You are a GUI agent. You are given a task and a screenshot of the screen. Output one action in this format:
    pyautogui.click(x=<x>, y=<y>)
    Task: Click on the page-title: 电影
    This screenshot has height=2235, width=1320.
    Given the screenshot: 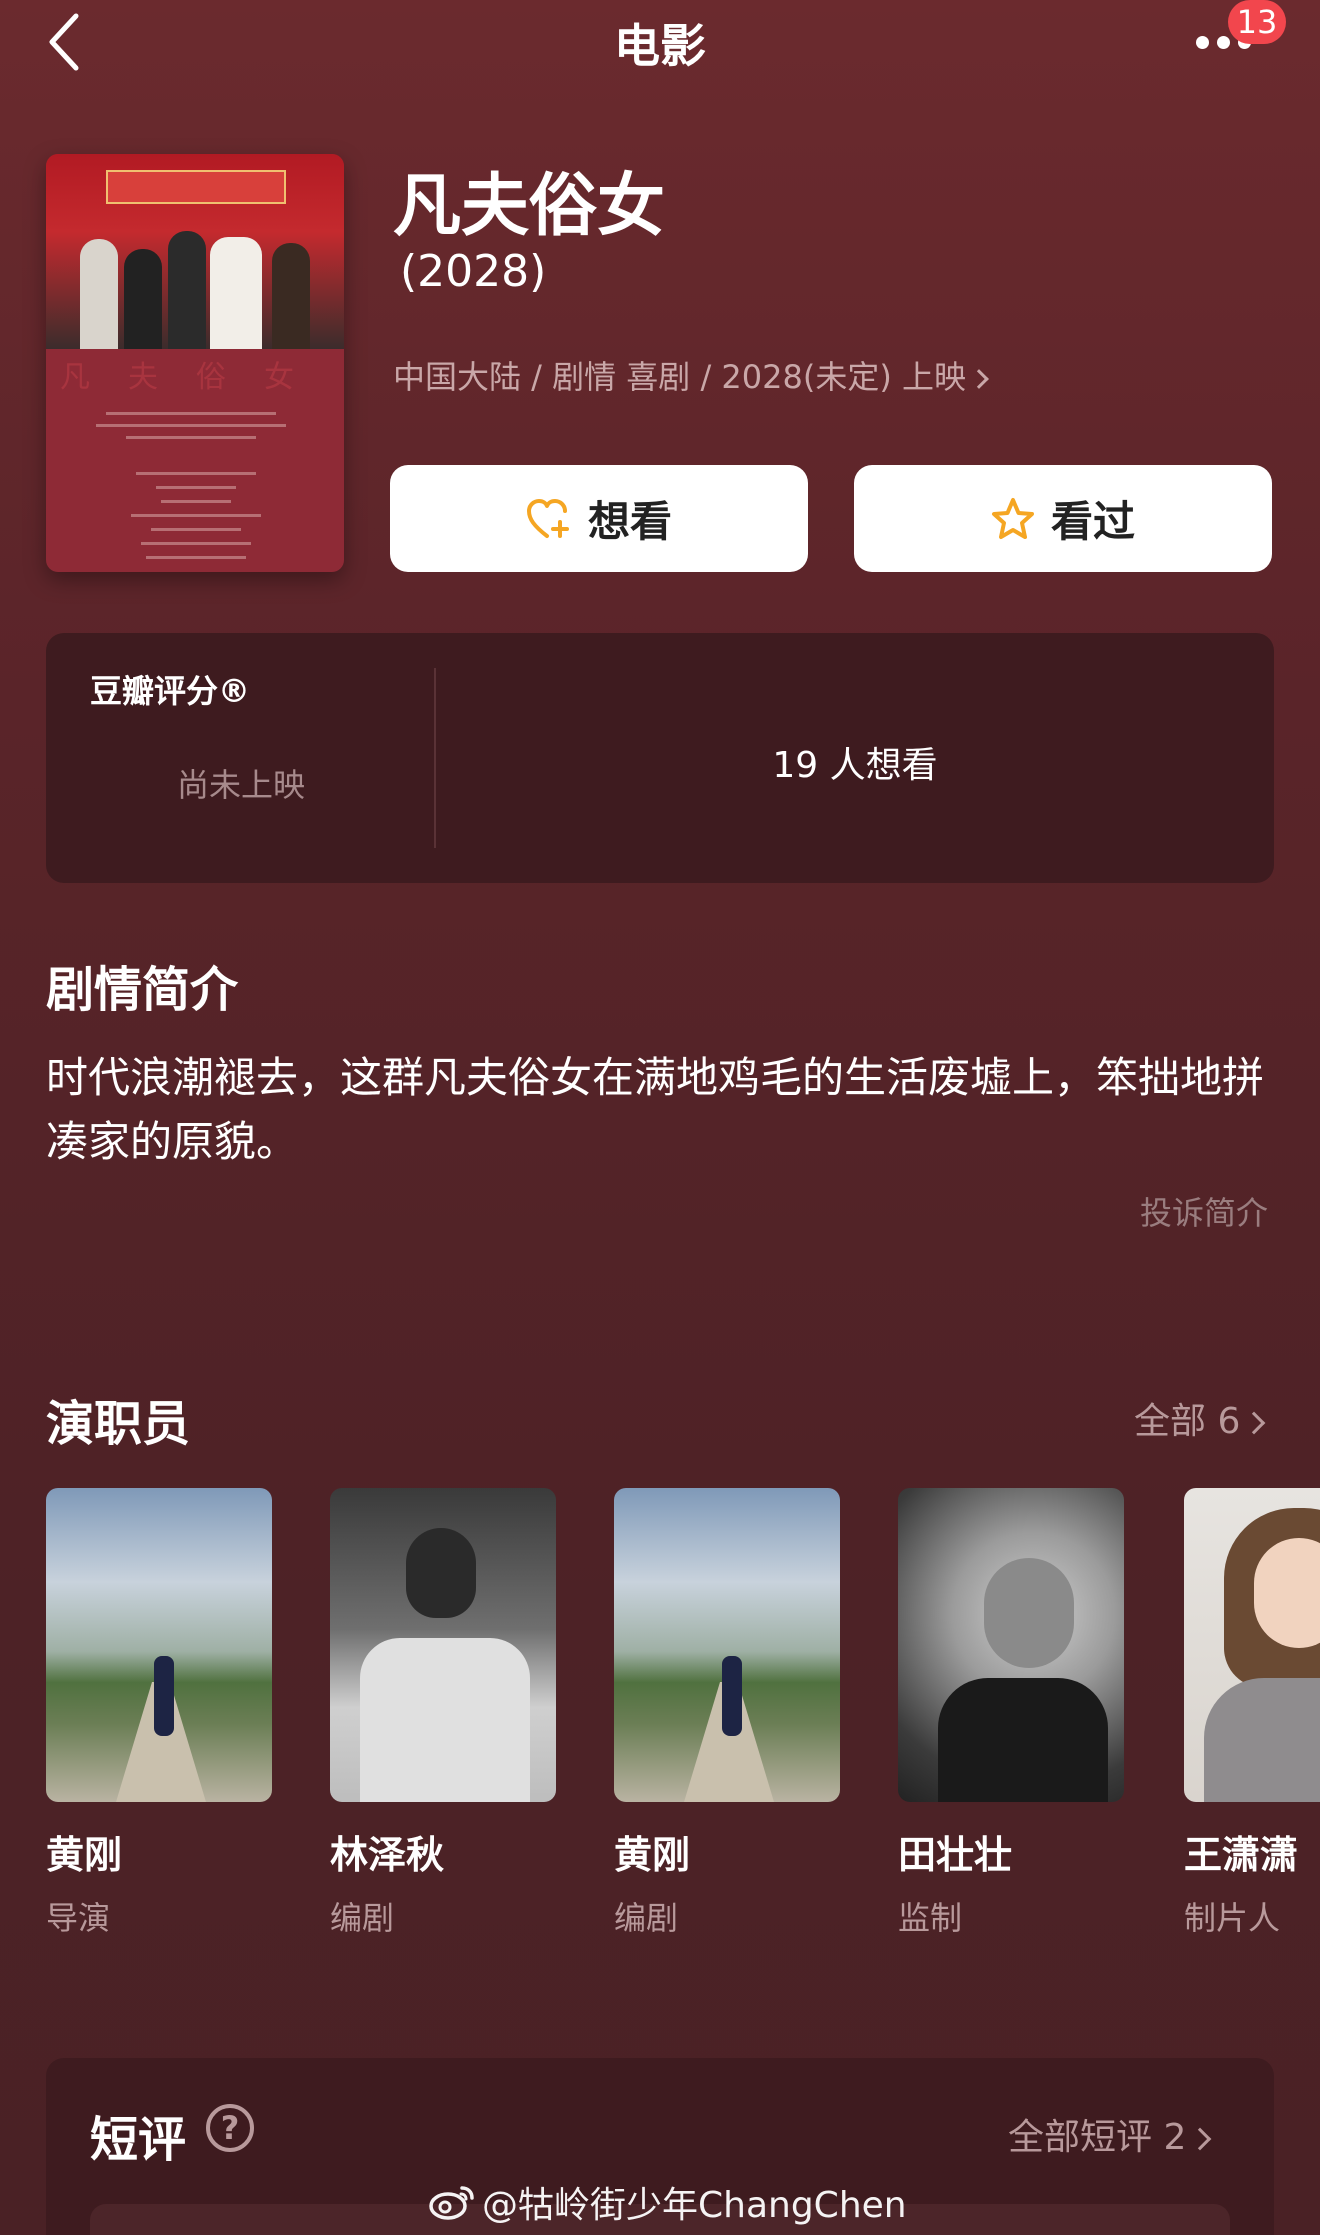 What is the action you would take?
    pyautogui.click(x=660, y=46)
    